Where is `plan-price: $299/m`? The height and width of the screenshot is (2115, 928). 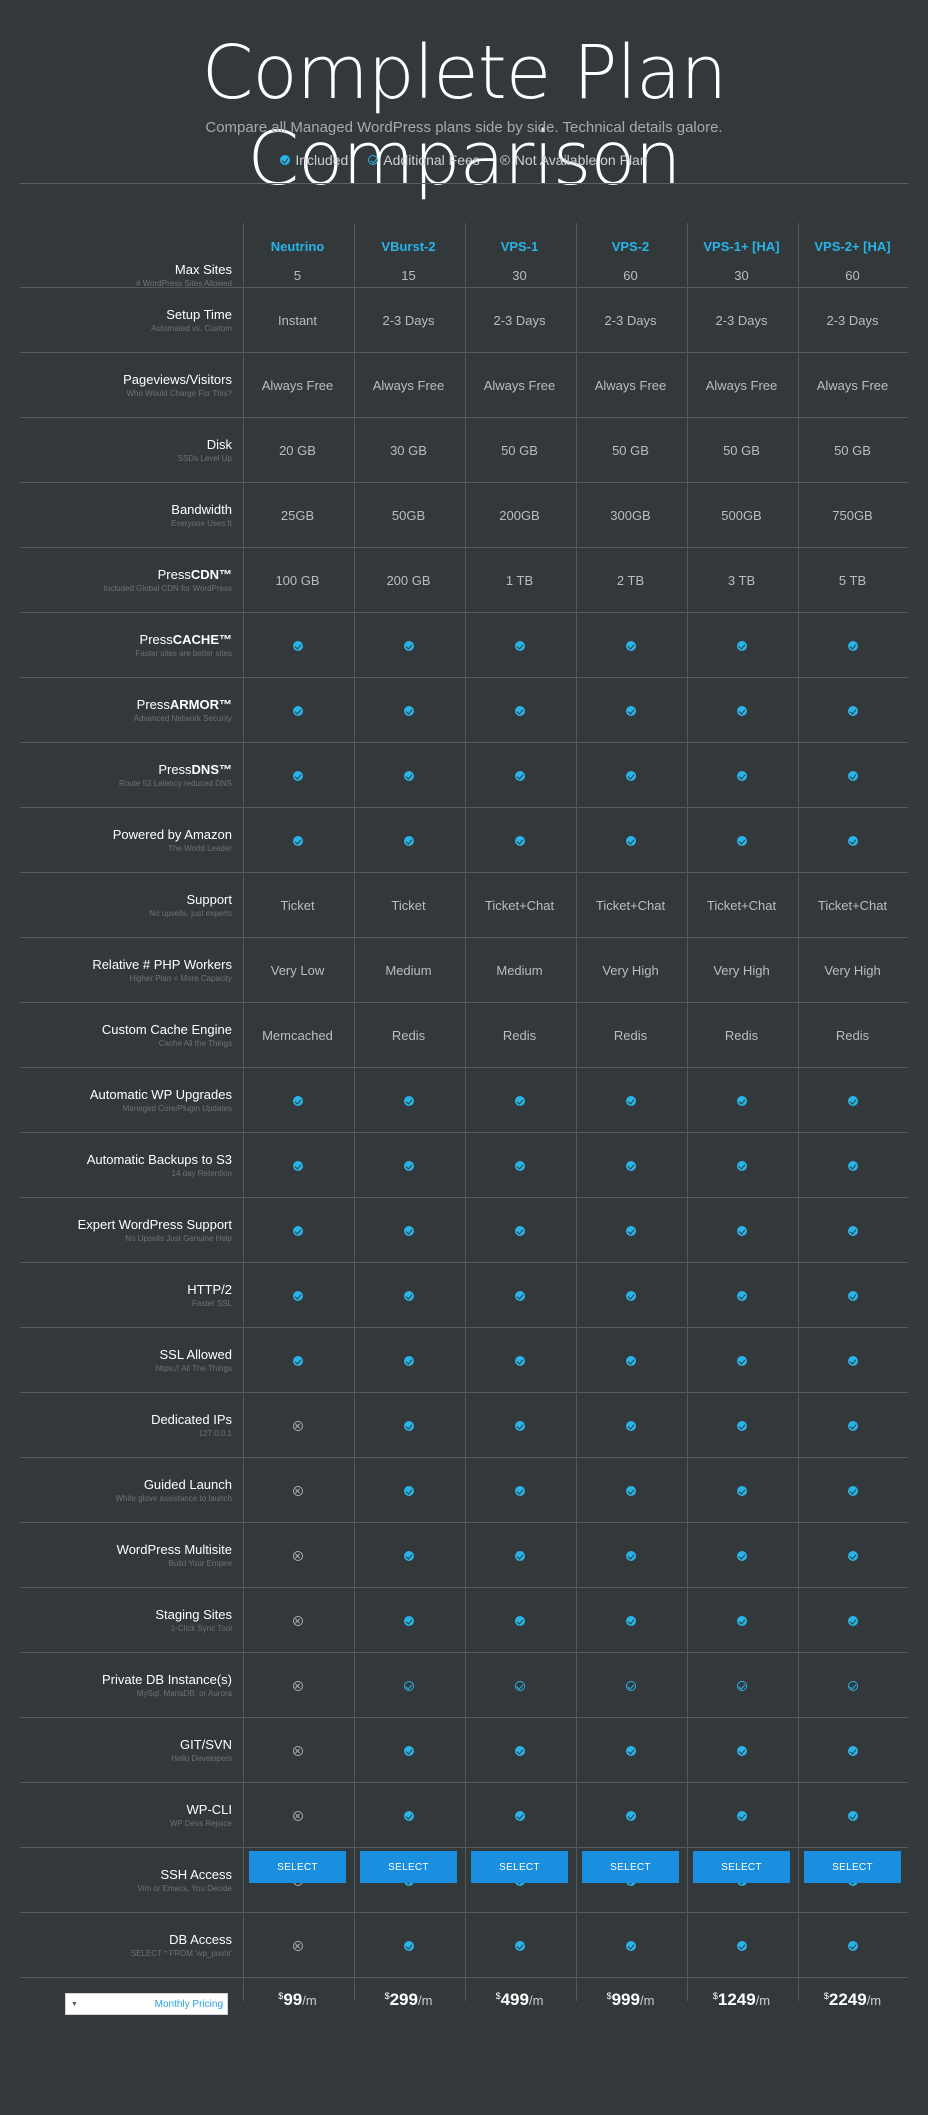 plan-price: $299/m is located at coordinates (408, 2000).